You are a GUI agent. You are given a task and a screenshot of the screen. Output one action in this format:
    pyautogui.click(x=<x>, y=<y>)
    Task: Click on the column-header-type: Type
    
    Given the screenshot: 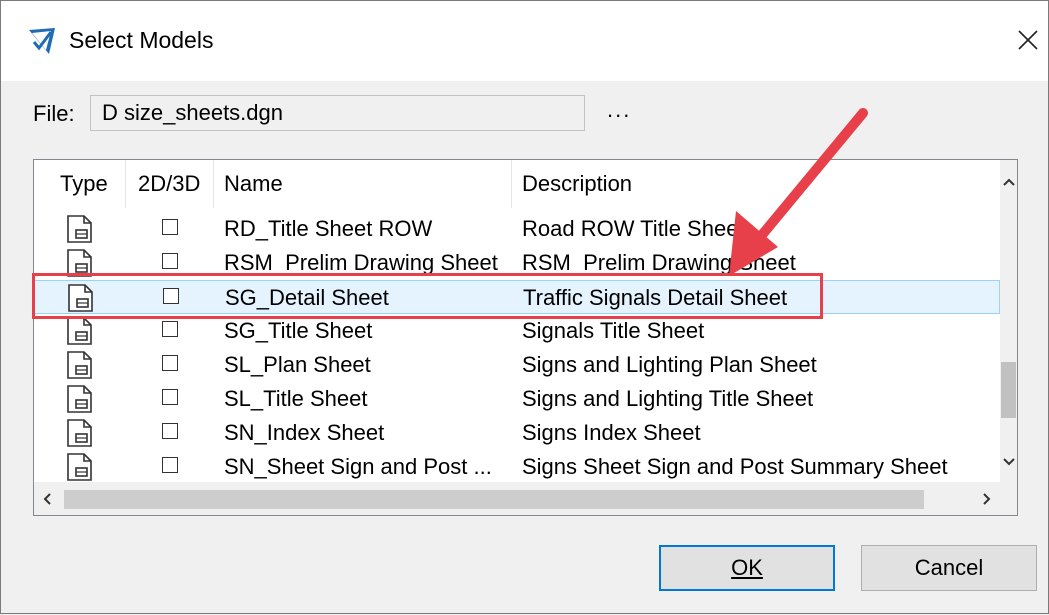 What is the action you would take?
    pyautogui.click(x=80, y=184)
    